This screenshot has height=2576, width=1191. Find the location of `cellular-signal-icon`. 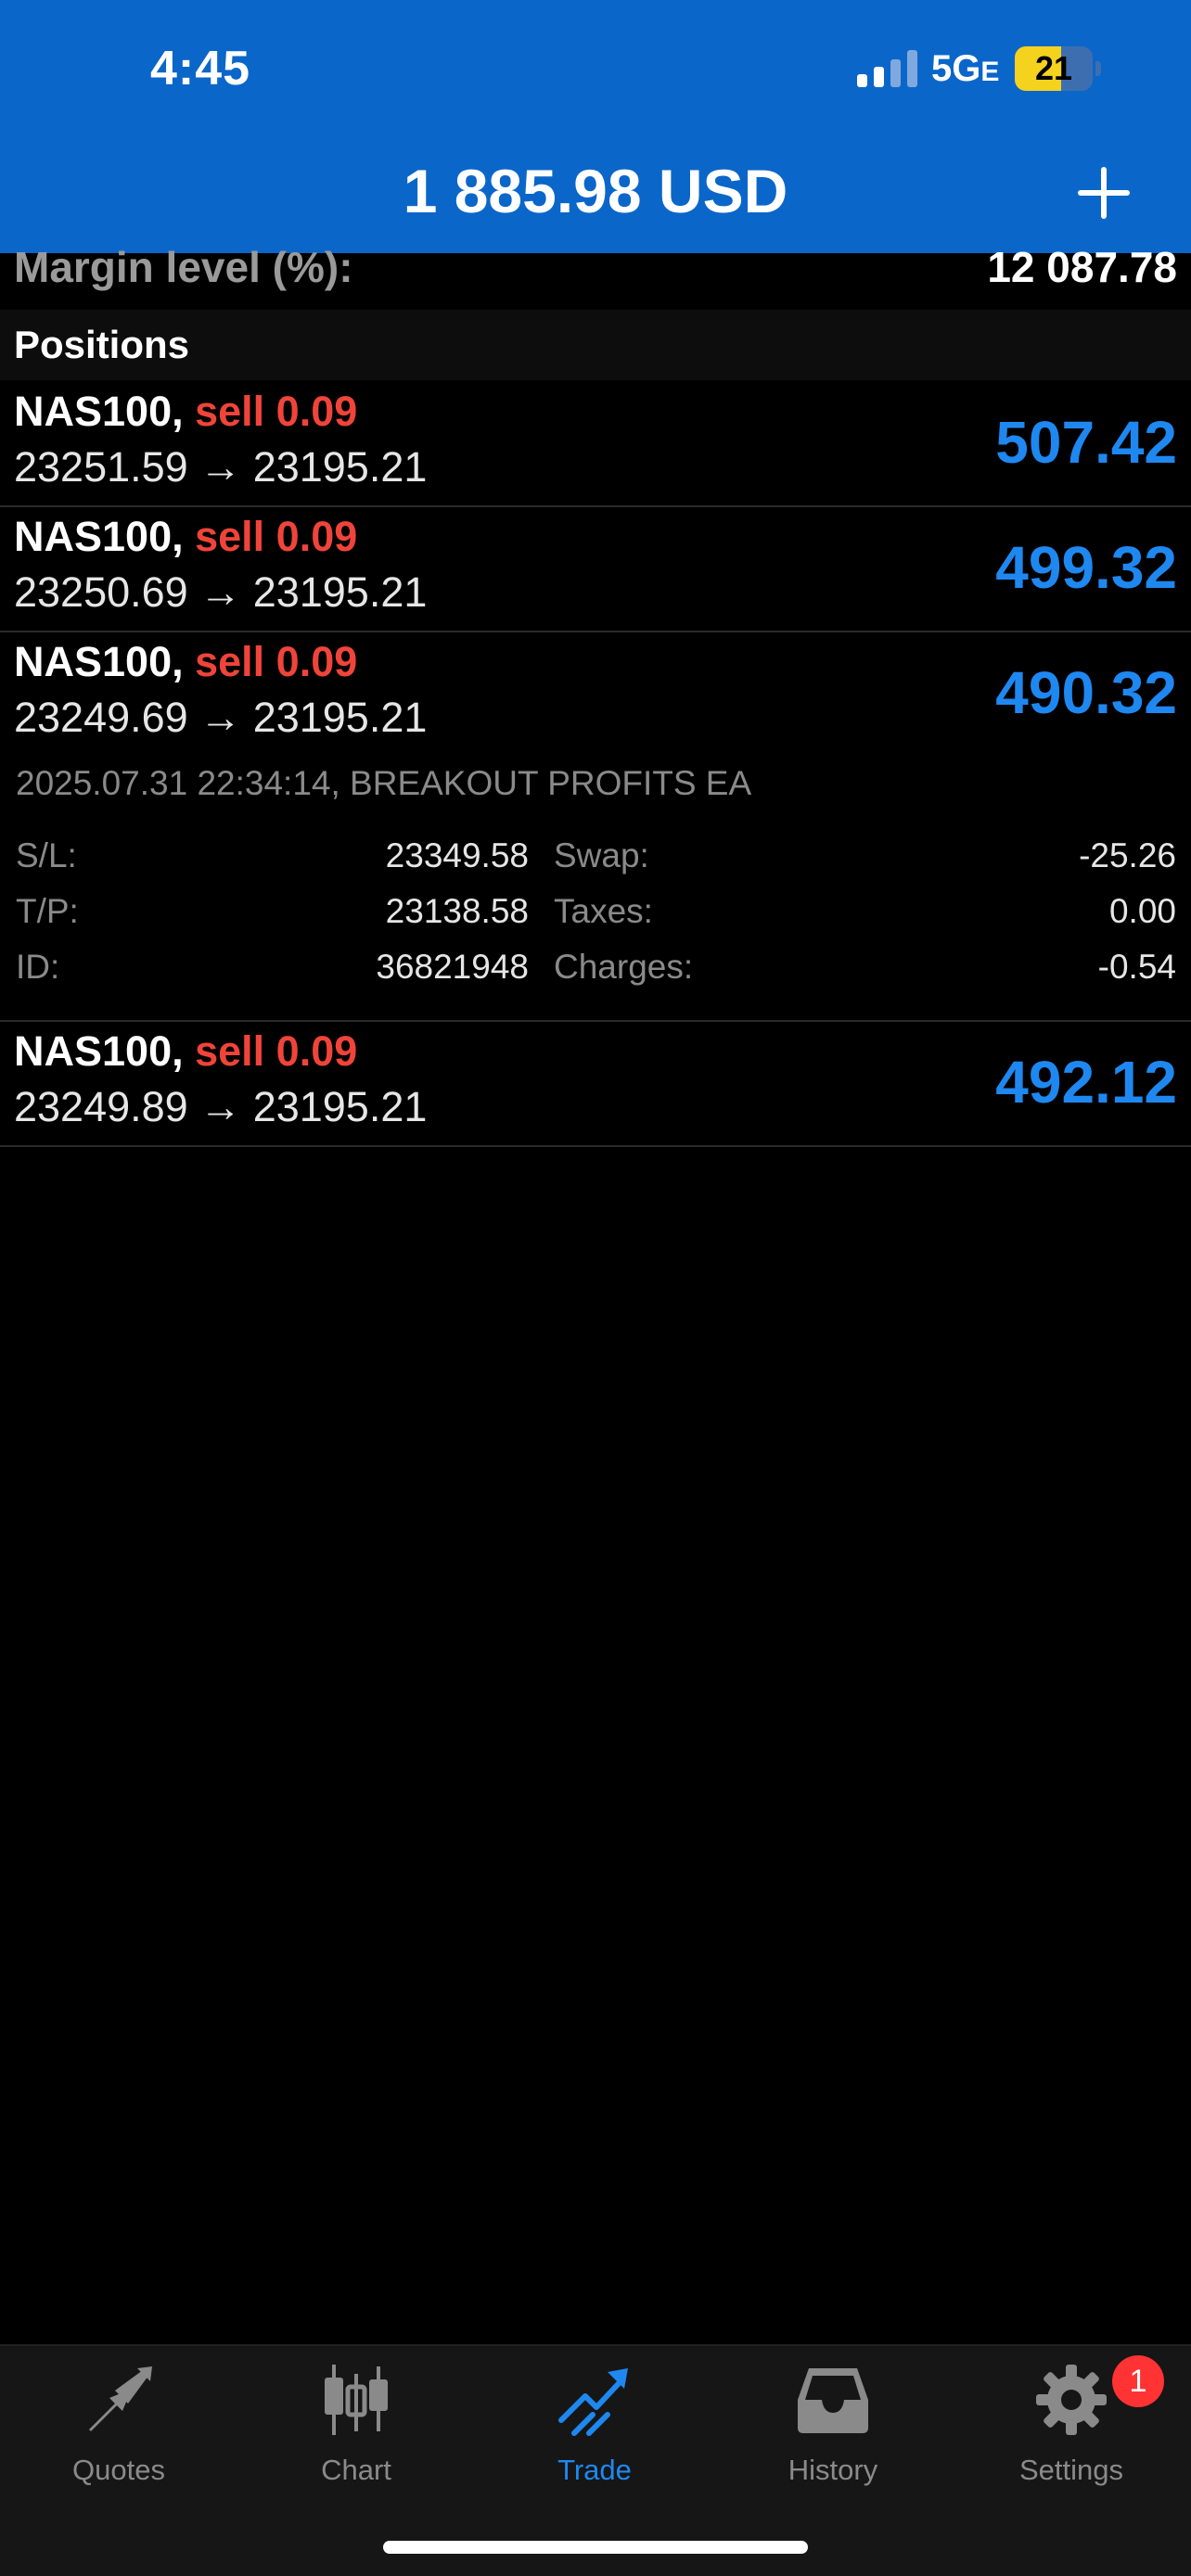

cellular-signal-icon is located at coordinates (887, 68).